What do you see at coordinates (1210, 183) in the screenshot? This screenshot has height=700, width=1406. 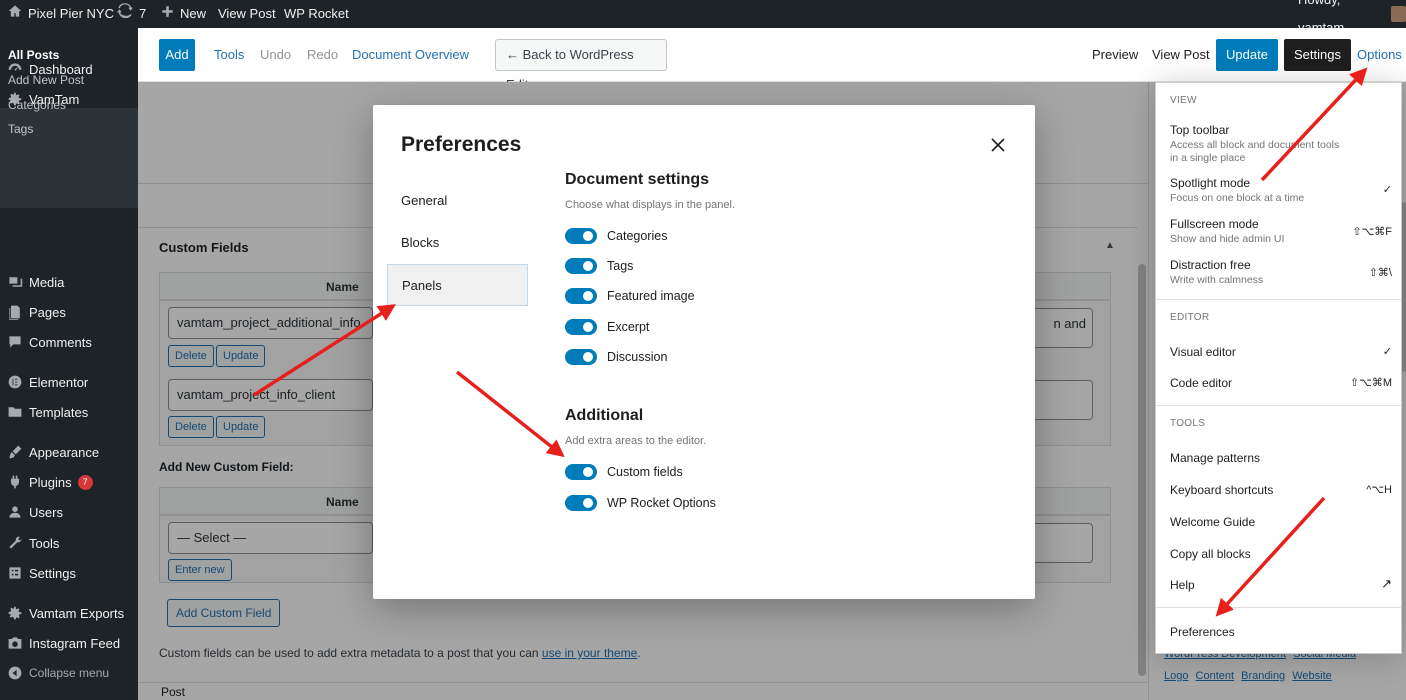 I see `menu-item-label: Spotlight mode` at bounding box center [1210, 183].